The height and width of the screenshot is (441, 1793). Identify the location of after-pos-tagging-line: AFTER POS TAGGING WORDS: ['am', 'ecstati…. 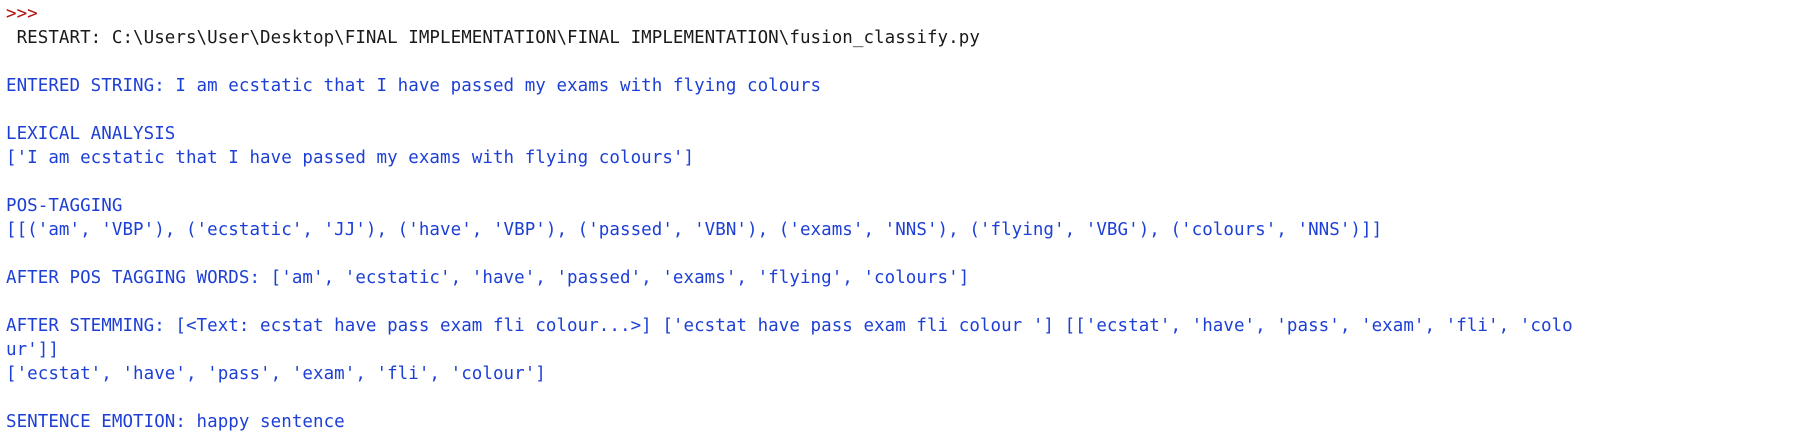
(488, 278).